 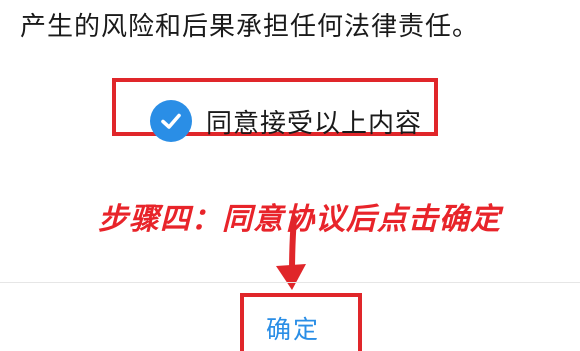 I want to click on confirm-button: 确定, so click(x=293, y=328).